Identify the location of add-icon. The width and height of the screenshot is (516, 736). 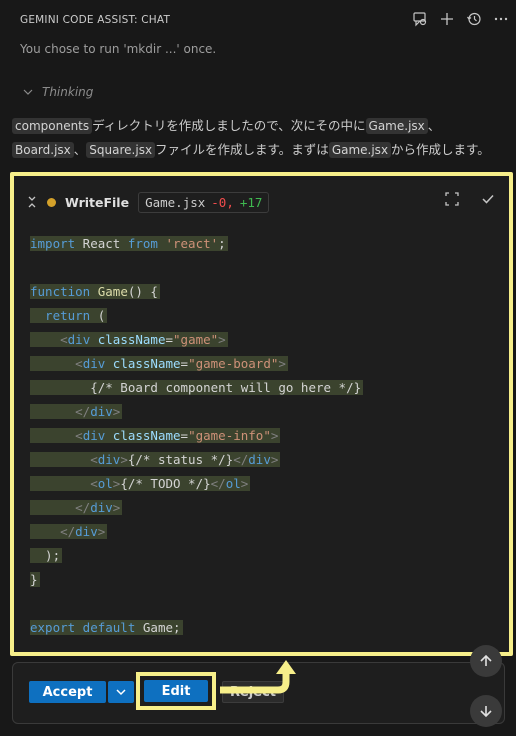
(447, 19).